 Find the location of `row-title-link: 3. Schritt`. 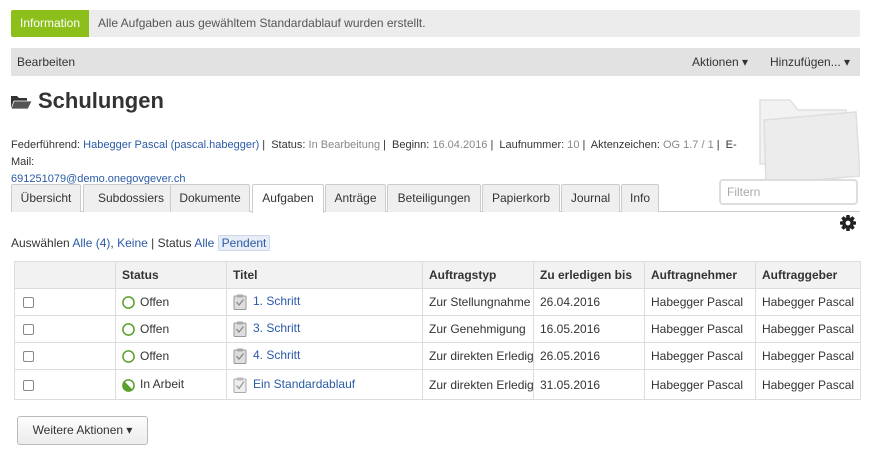

row-title-link: 3. Schritt is located at coordinates (276, 328).